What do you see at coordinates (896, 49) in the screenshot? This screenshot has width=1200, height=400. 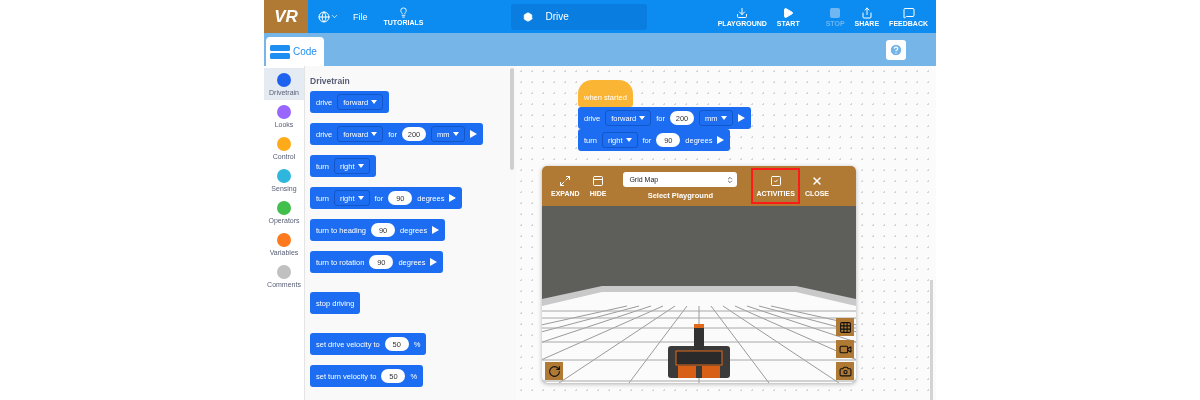 I see `help-icon` at bounding box center [896, 49].